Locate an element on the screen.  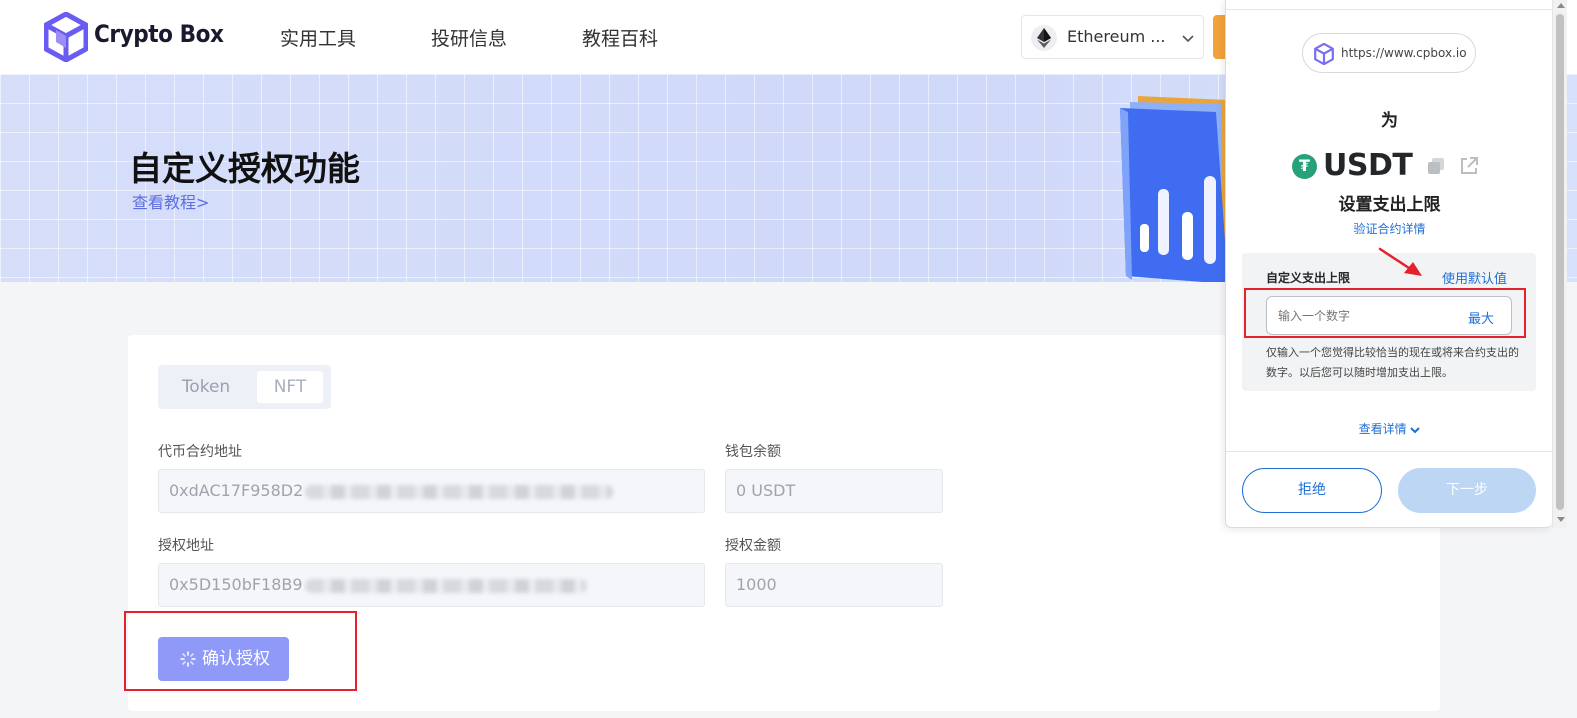
contract-address-field: 0xdAC17F958D2 is located at coordinates (431, 491).